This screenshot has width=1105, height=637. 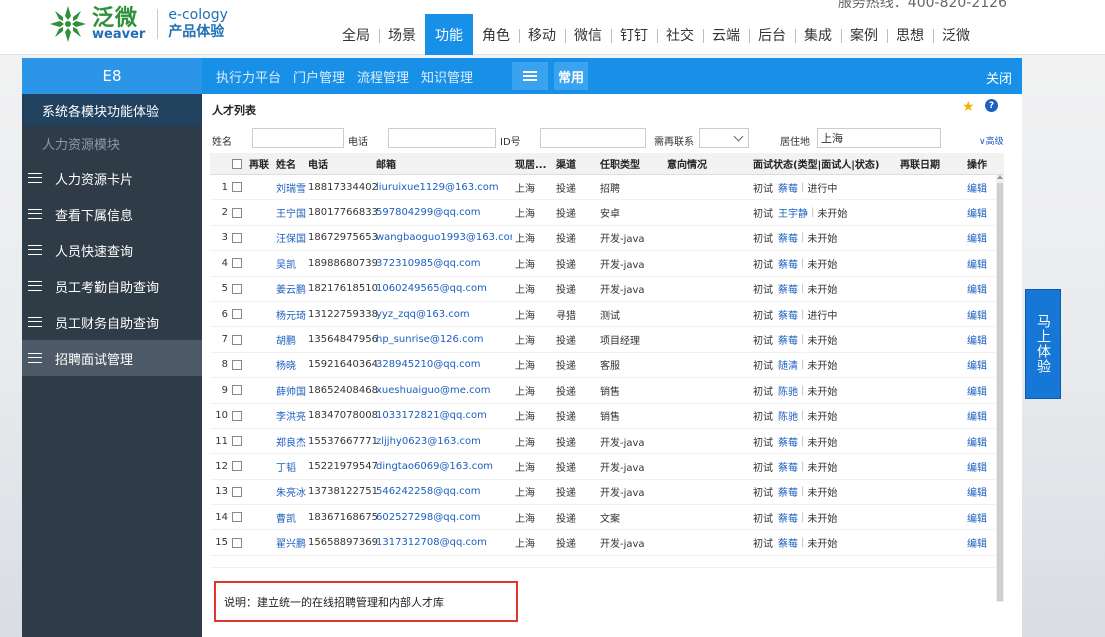 I want to click on candidate-name-link: 杨晓, so click(x=286, y=365).